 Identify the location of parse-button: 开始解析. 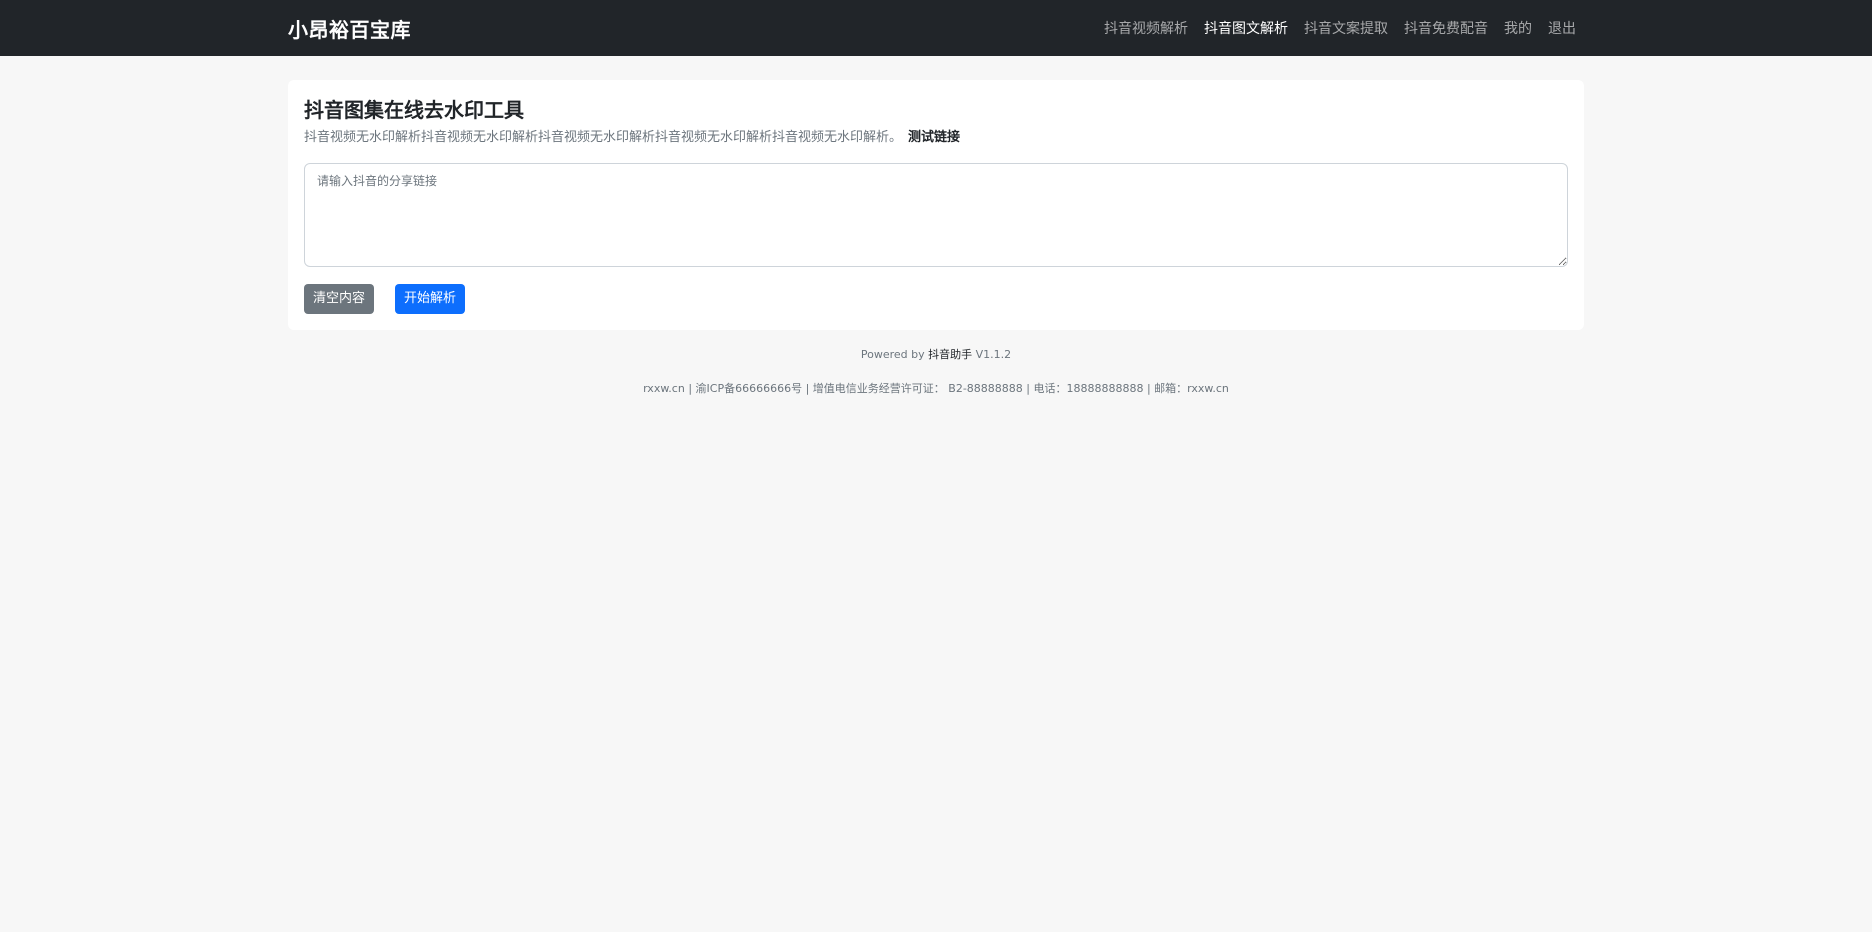
(430, 299).